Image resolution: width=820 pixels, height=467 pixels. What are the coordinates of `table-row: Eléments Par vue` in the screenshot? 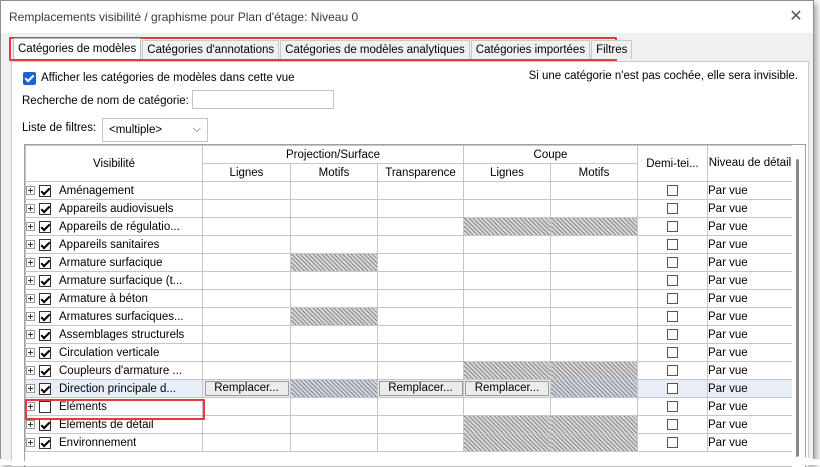 It's located at (409, 406).